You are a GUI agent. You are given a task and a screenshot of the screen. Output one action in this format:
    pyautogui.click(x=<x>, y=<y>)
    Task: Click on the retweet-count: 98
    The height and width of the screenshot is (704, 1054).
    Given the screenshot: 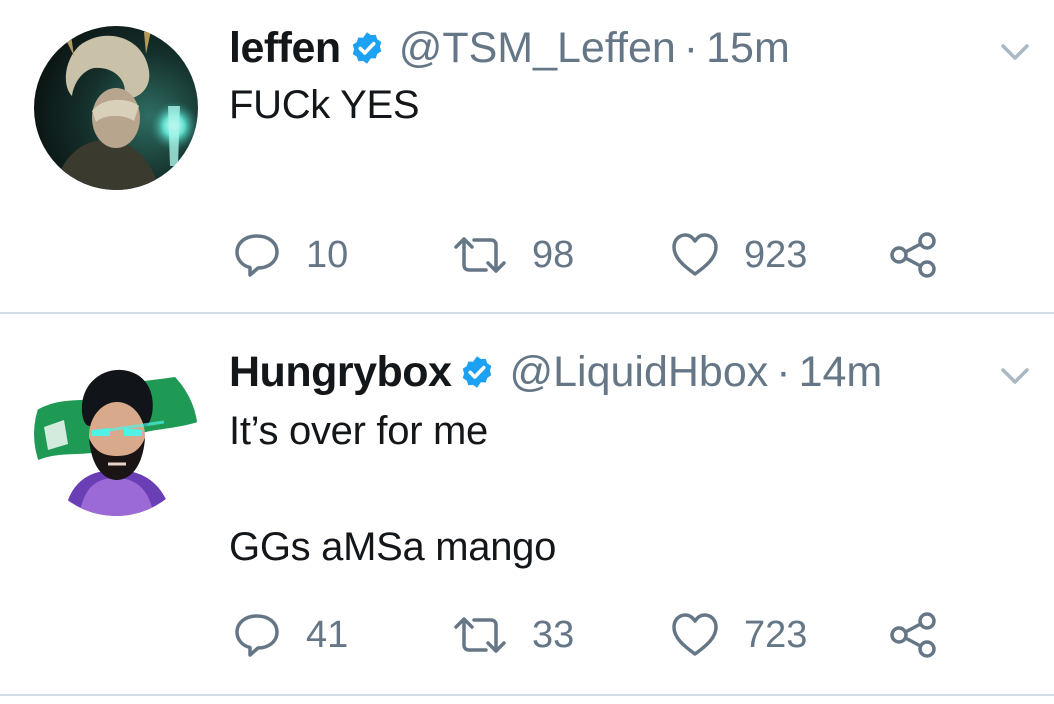 What is the action you would take?
    pyautogui.click(x=553, y=254)
    